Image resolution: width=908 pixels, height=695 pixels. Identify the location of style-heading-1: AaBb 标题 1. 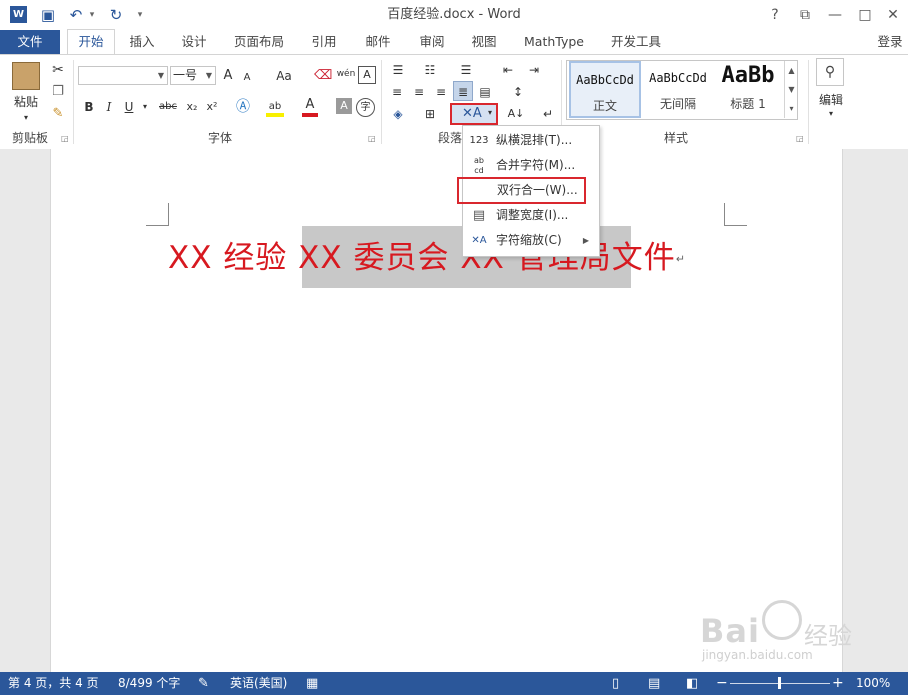
(748, 89).